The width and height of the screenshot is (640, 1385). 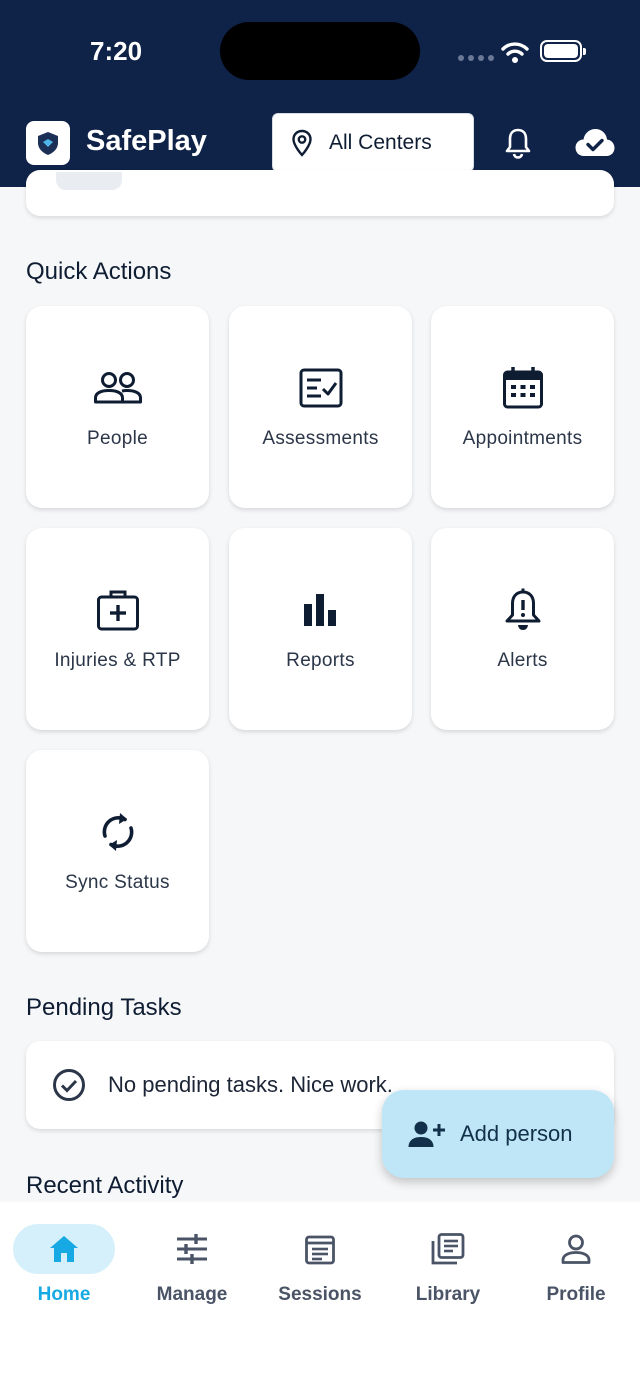 I want to click on bottom-navigation: Home Manage Sessions Library Profile, so click(x=320, y=1293).